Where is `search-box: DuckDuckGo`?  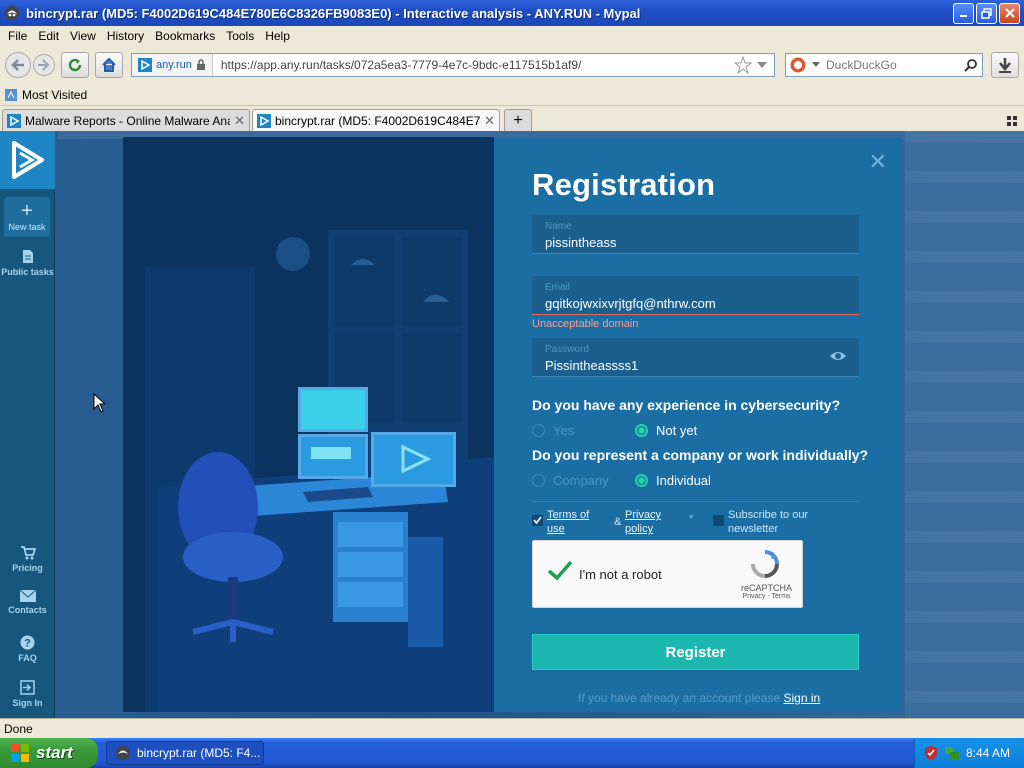
search-box: DuckDuckGo is located at coordinates (884, 65).